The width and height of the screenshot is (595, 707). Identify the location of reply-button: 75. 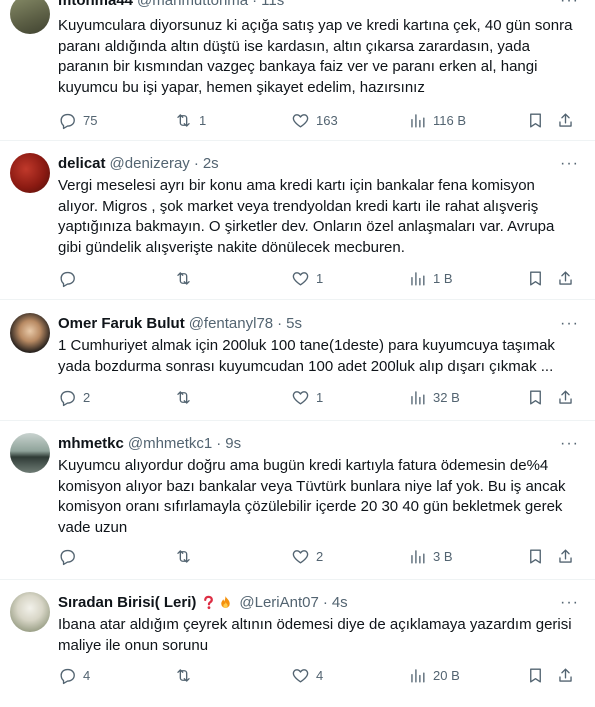
(77, 120).